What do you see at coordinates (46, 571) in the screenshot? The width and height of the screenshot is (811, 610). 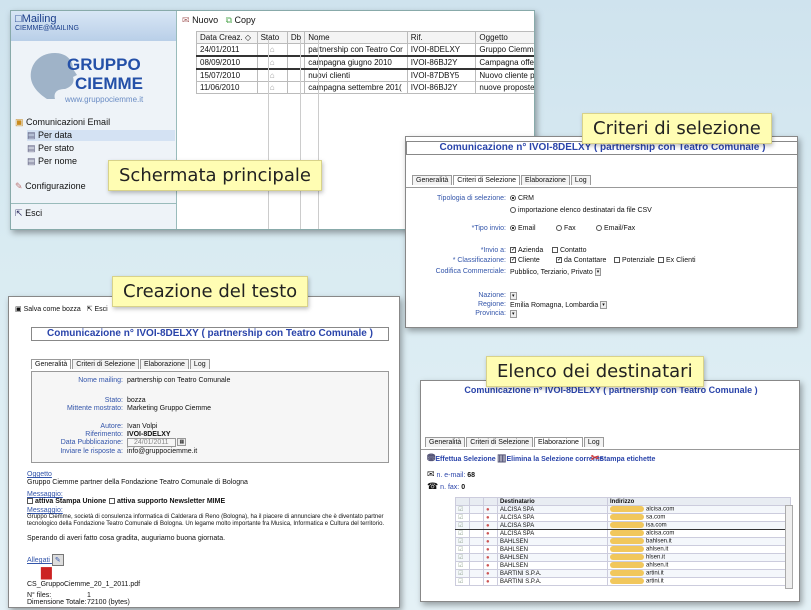 I see `pdf-icon: ▆` at bounding box center [46, 571].